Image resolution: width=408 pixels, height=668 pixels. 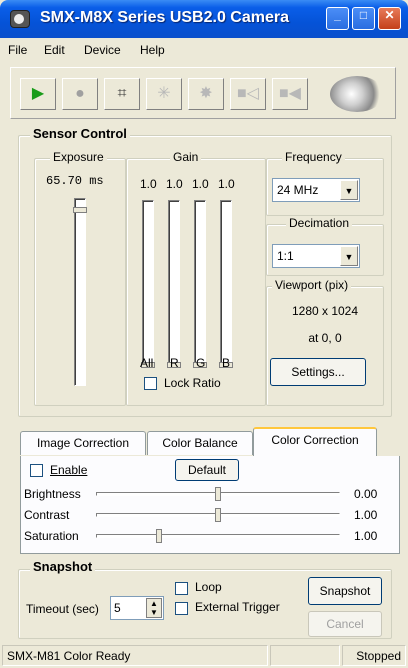 I want to click on gain-value-all: 1.0, so click(x=148, y=184).